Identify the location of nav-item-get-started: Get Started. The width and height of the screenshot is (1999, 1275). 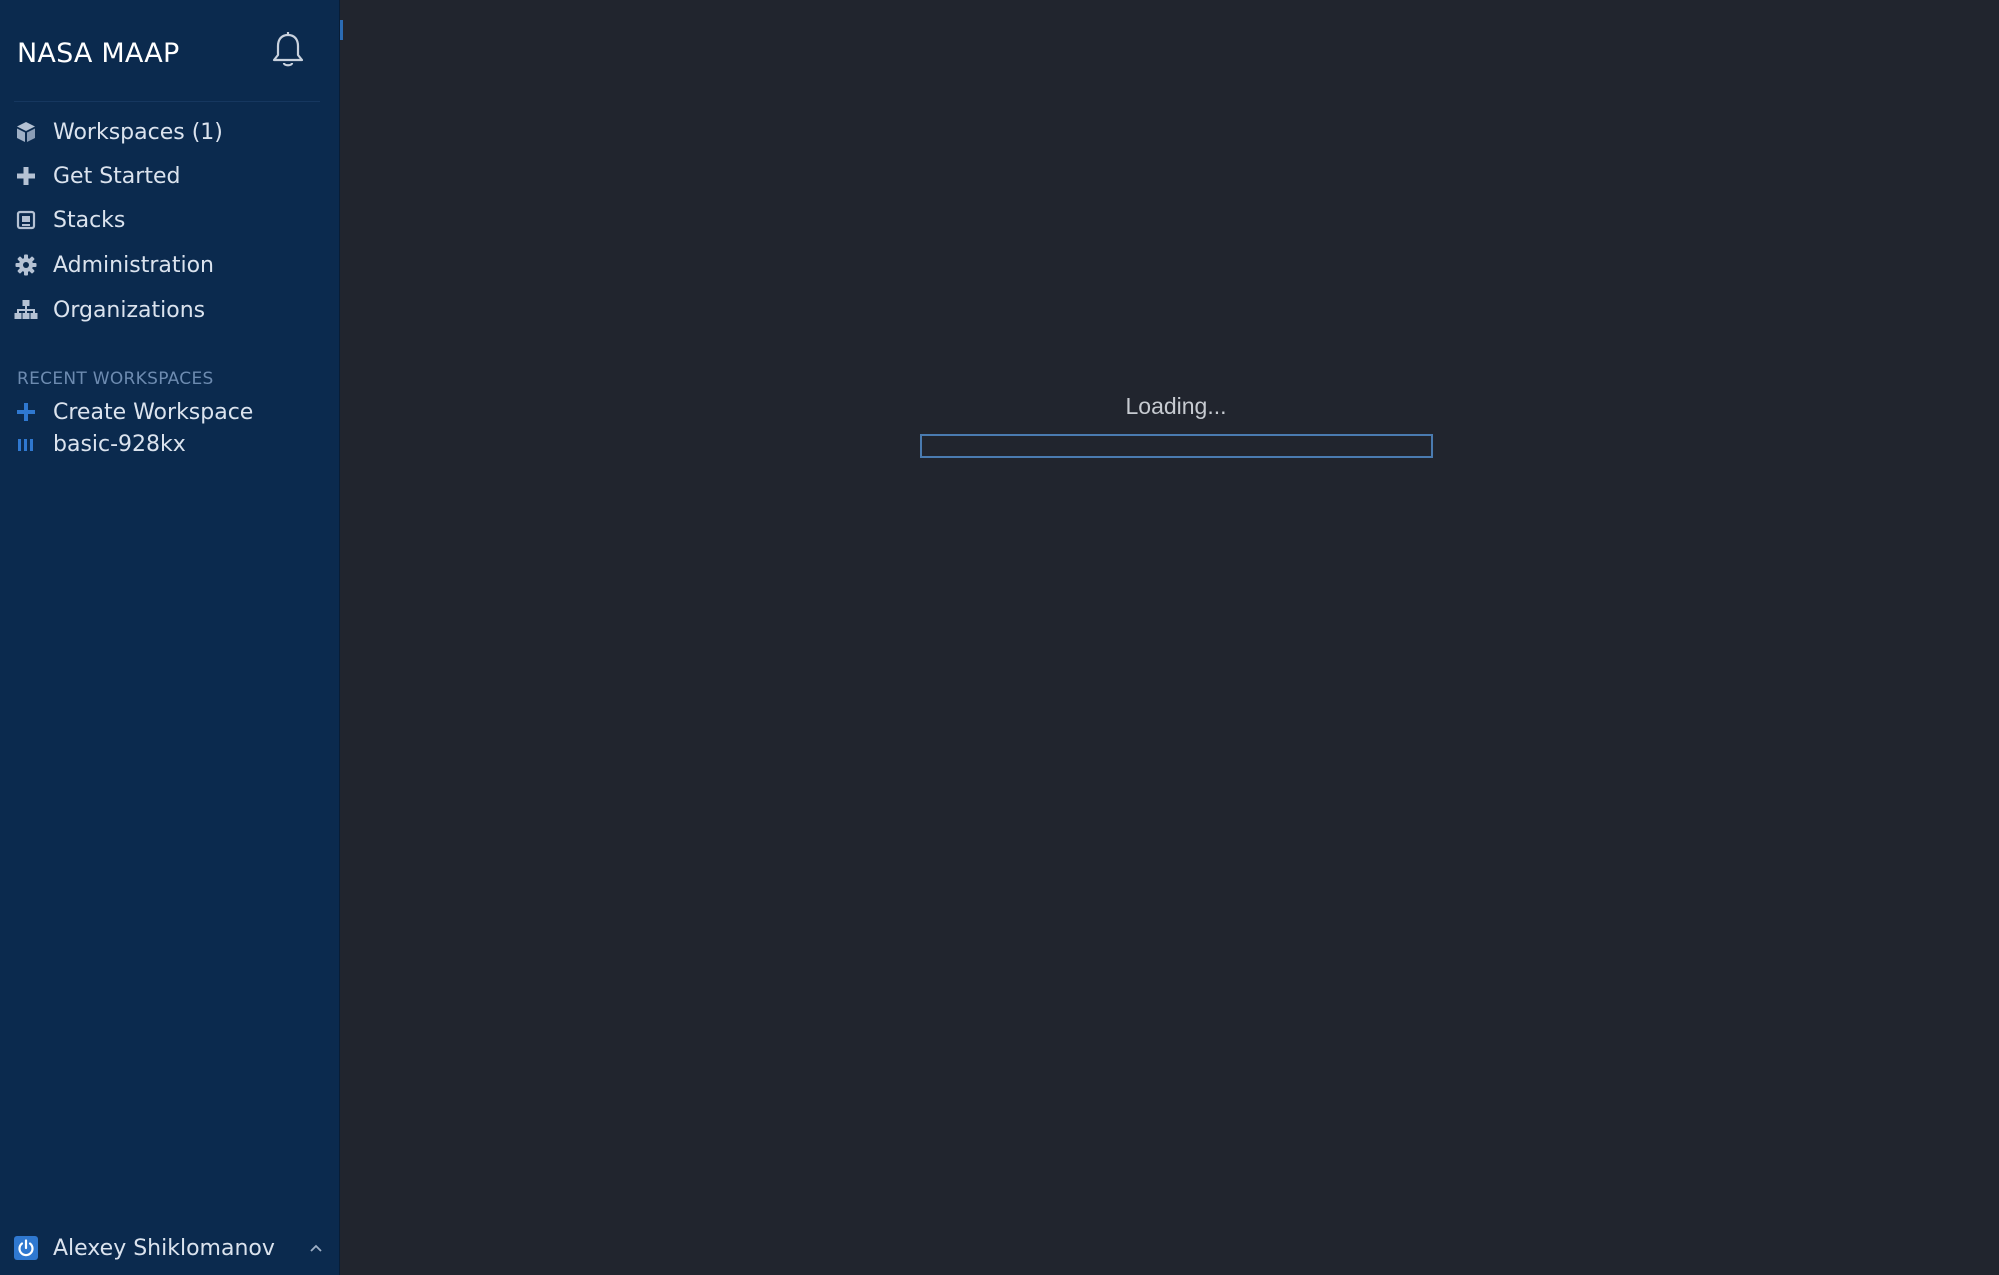
(169, 176).